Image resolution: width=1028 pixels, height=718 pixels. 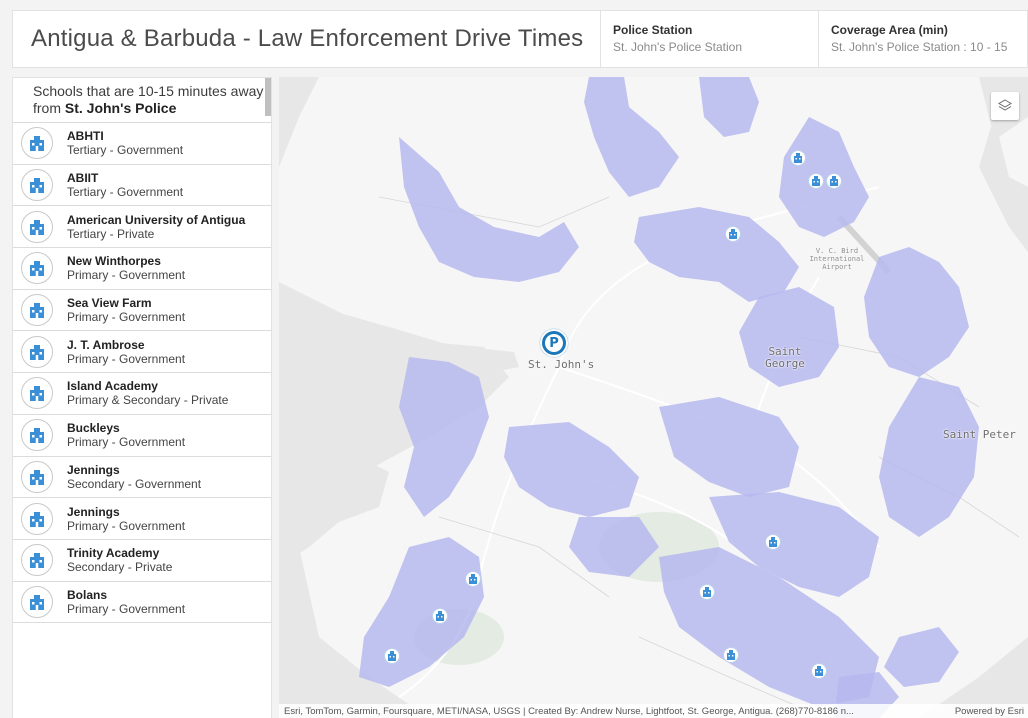 I want to click on school-text: Trinity Academy Secondary - Private, so click(x=119, y=560).